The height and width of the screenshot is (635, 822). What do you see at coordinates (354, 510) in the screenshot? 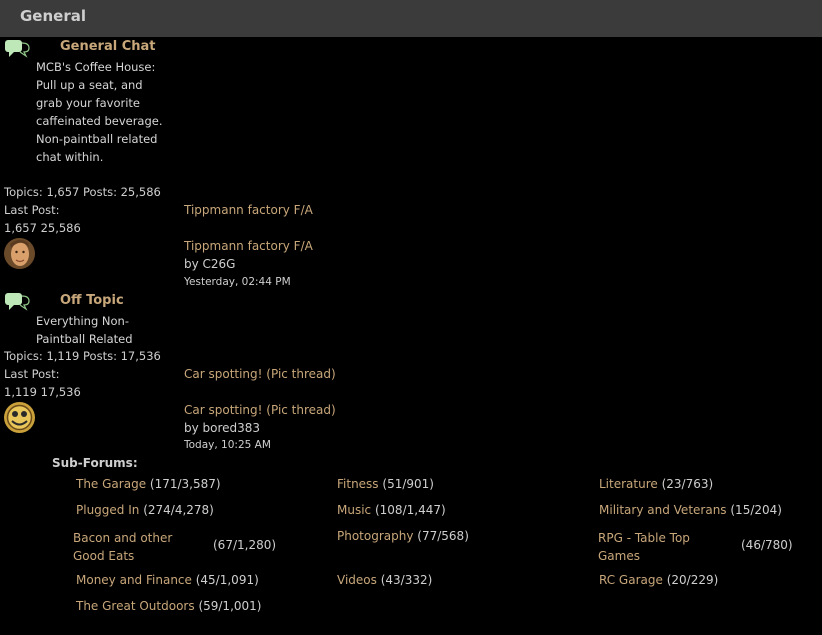
I see `subforum-name: Music` at bounding box center [354, 510].